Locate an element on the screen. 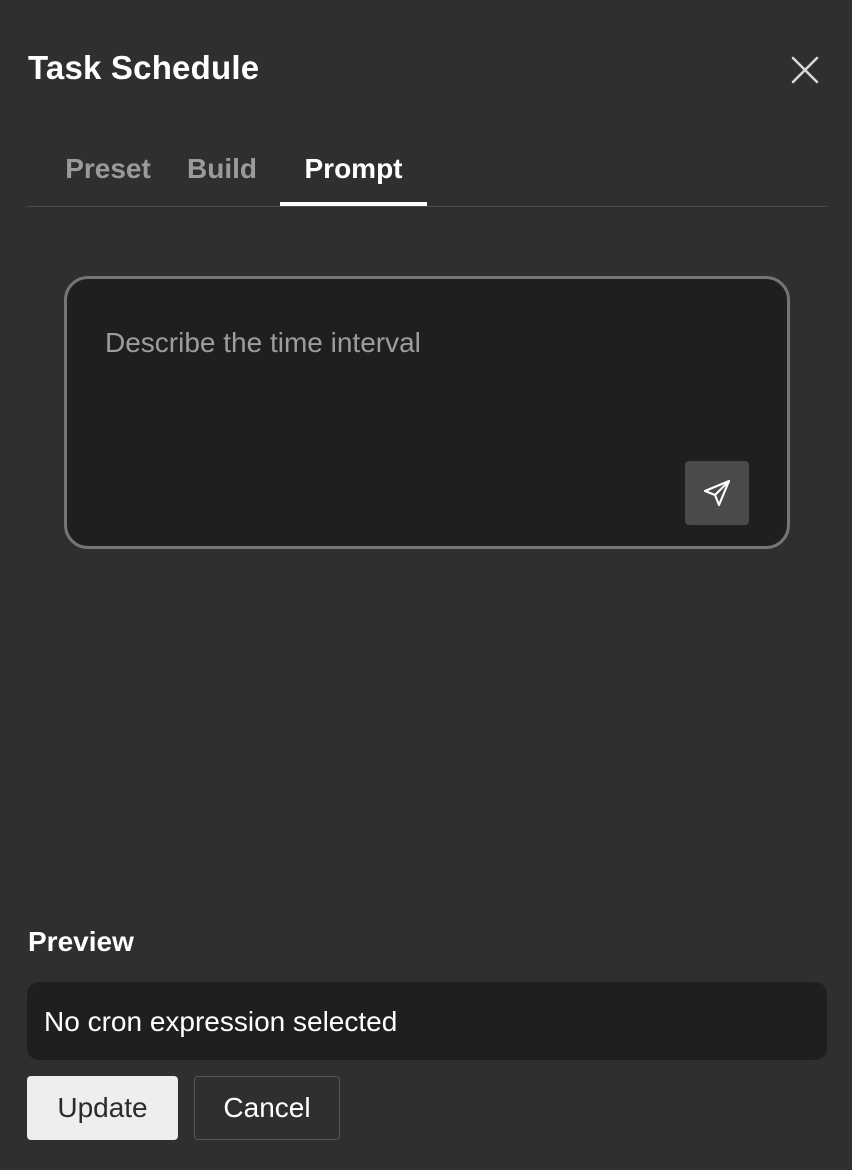  active-tab-indicator is located at coordinates (353, 204).